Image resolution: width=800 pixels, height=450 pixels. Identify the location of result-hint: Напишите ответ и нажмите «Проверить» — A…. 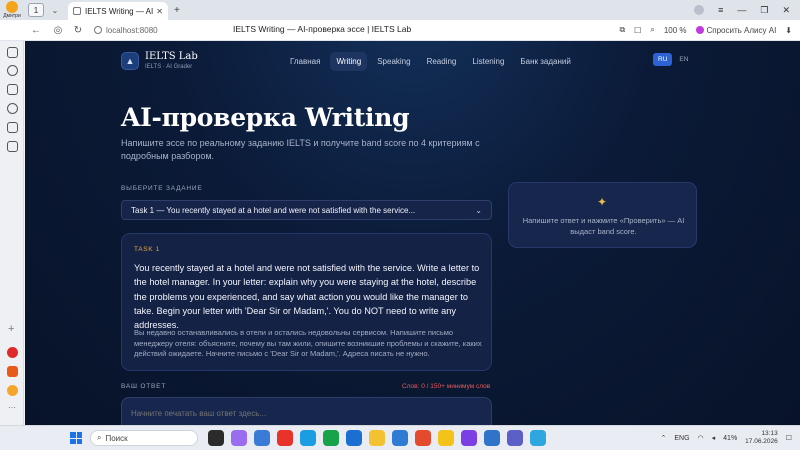
(603, 226).